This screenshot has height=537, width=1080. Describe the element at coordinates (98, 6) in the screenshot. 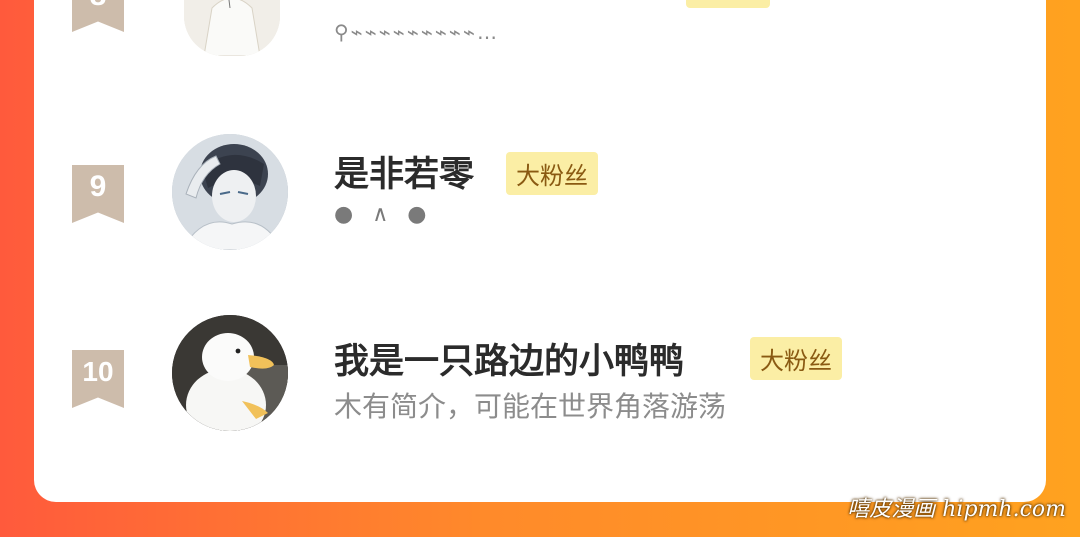

I see `rank-number: 8` at that location.